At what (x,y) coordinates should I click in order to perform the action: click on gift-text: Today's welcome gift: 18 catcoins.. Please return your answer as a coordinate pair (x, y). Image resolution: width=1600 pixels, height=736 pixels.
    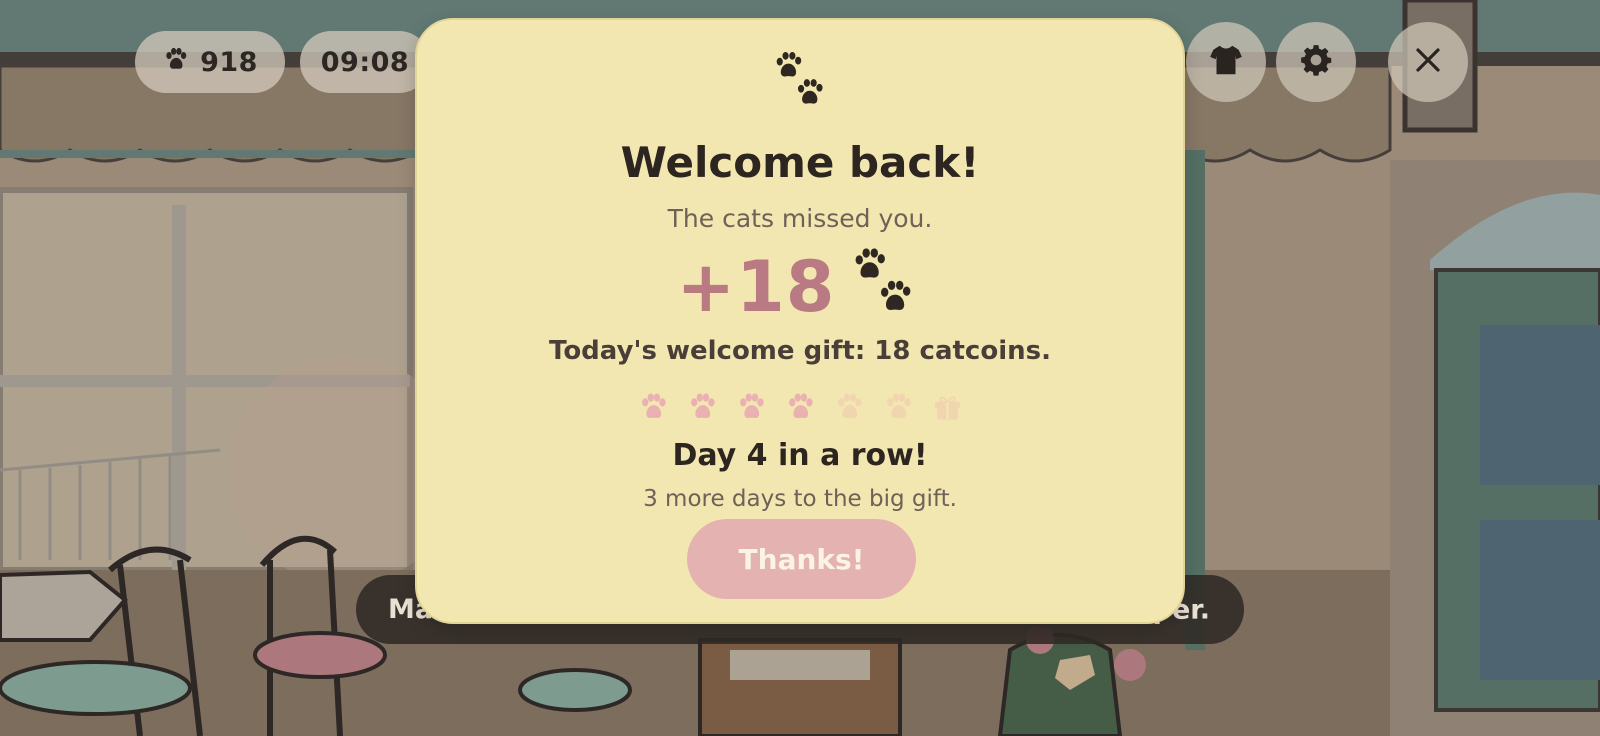
    Looking at the image, I should click on (800, 351).